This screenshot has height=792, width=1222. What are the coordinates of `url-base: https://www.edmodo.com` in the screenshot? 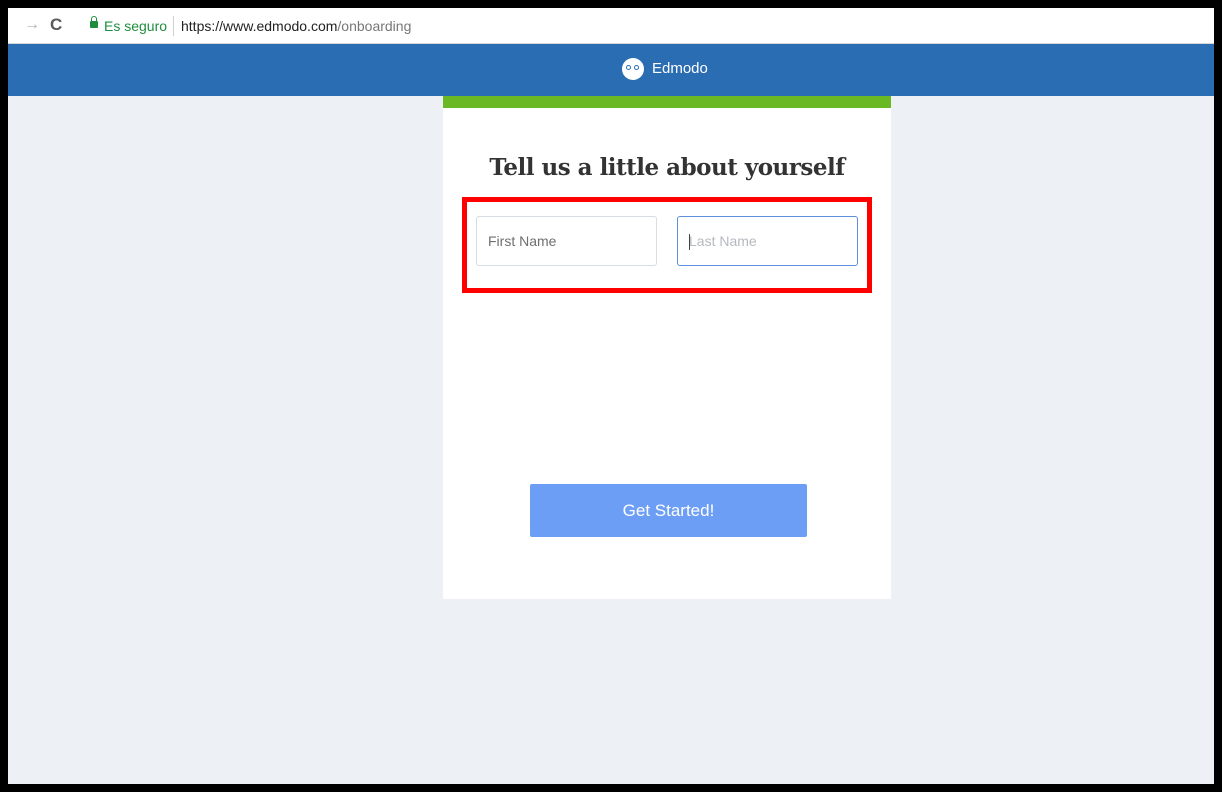 It's located at (259, 26).